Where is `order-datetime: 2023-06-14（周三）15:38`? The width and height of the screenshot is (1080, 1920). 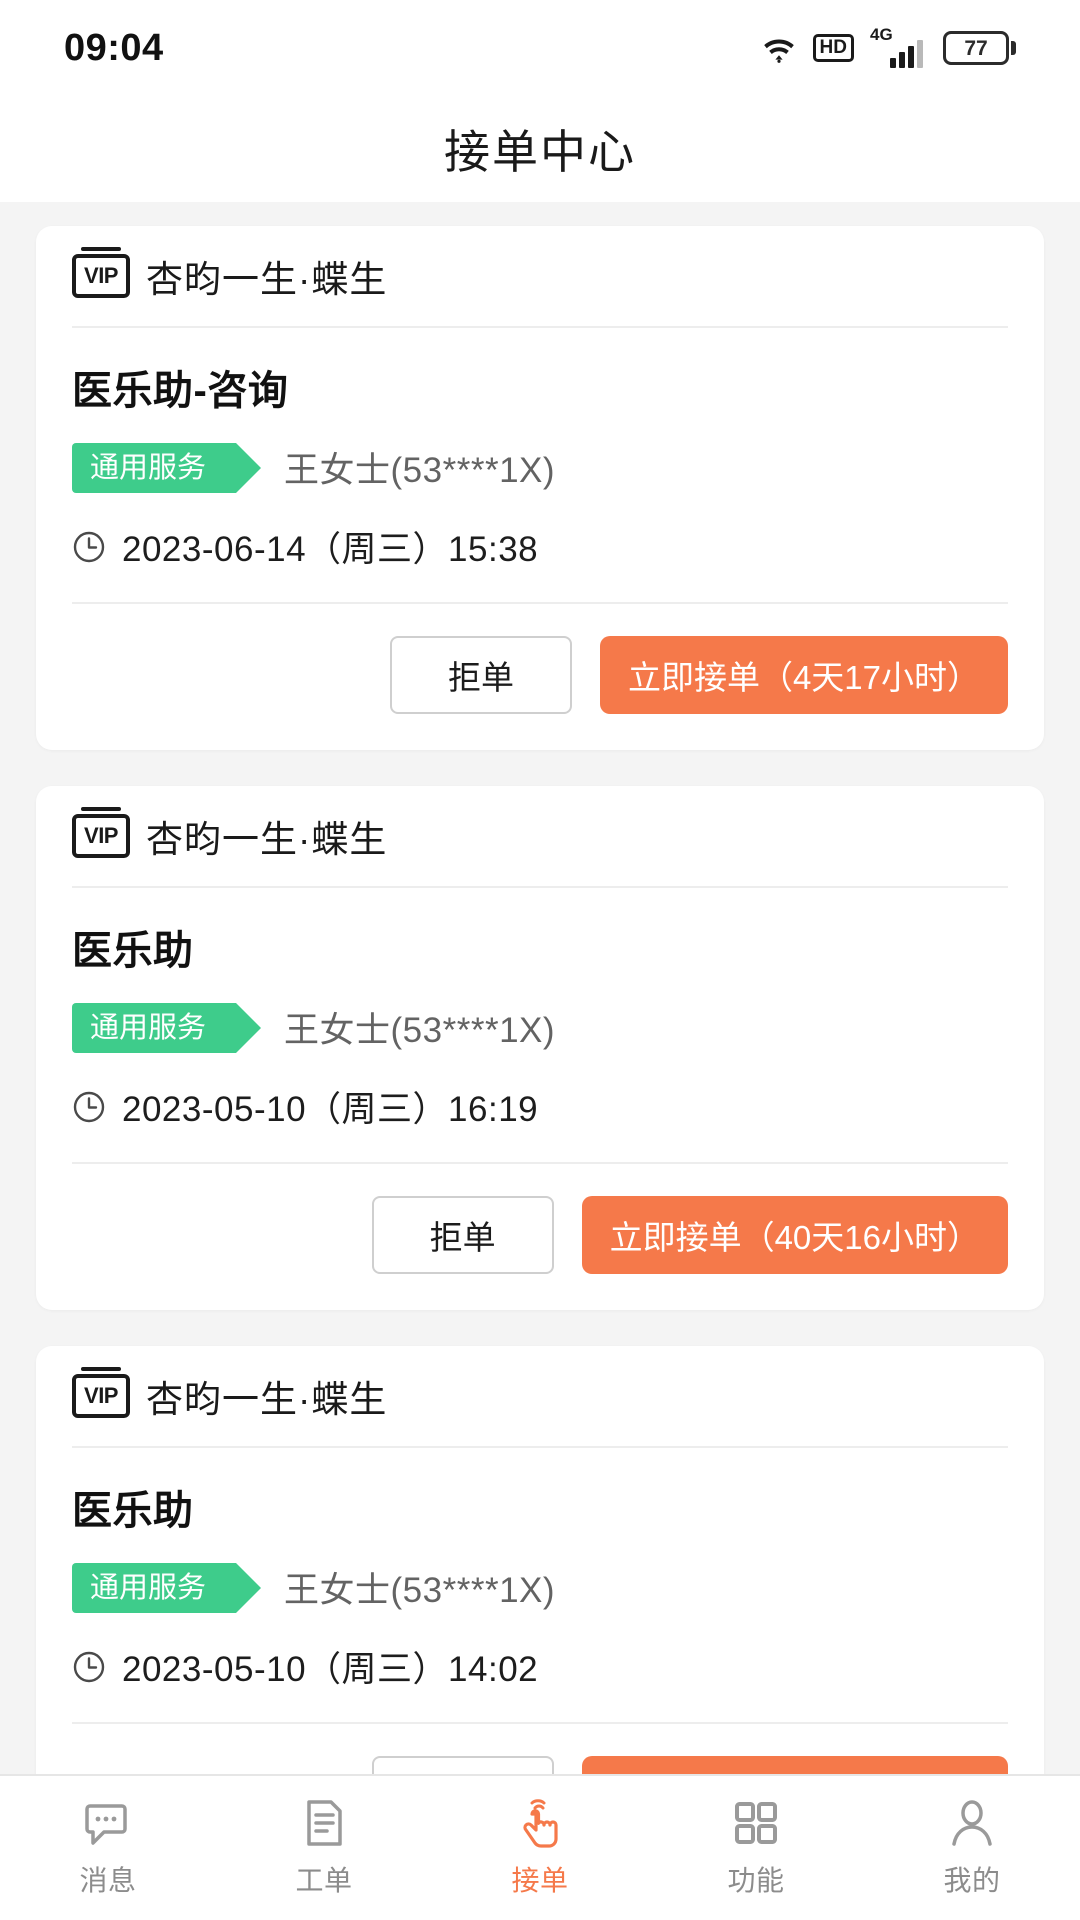
order-datetime: 2023-06-14（周三）15:38 is located at coordinates (330, 549).